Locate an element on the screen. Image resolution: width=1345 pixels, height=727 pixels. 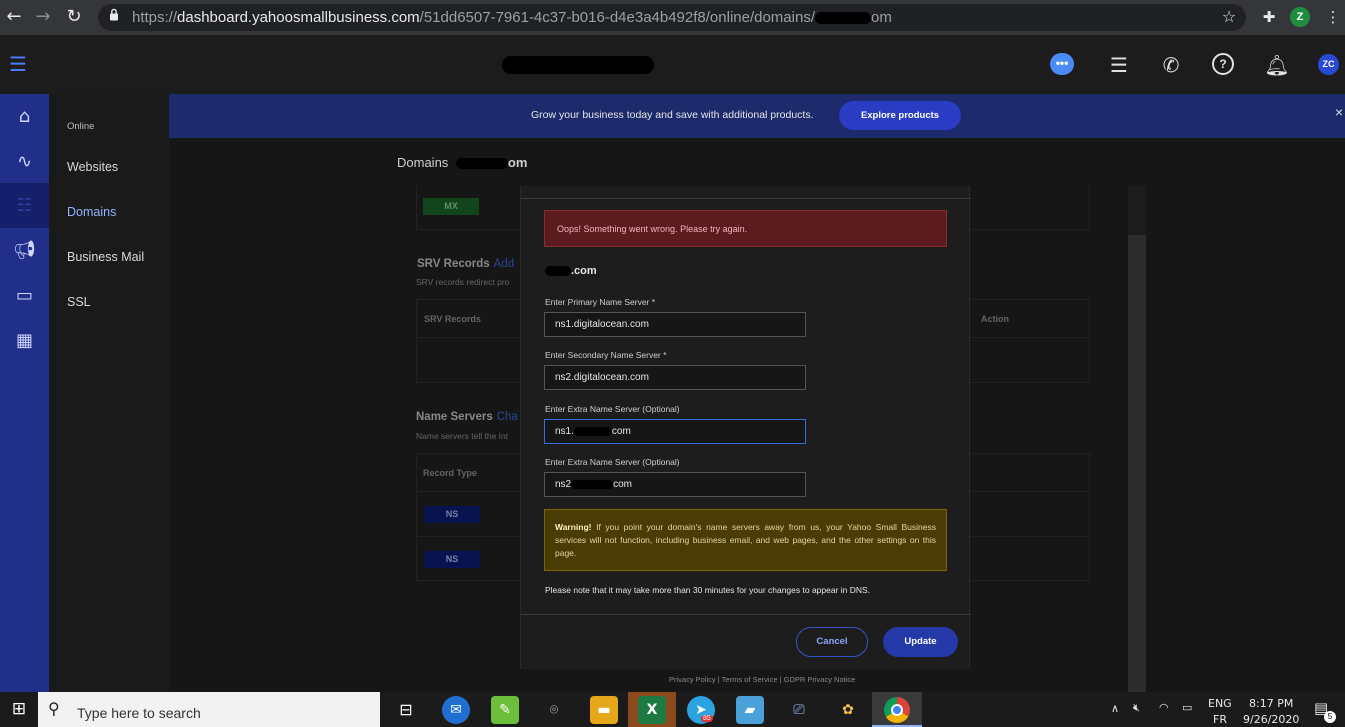
profile-avatar: Z is located at coordinates (1300, 17).